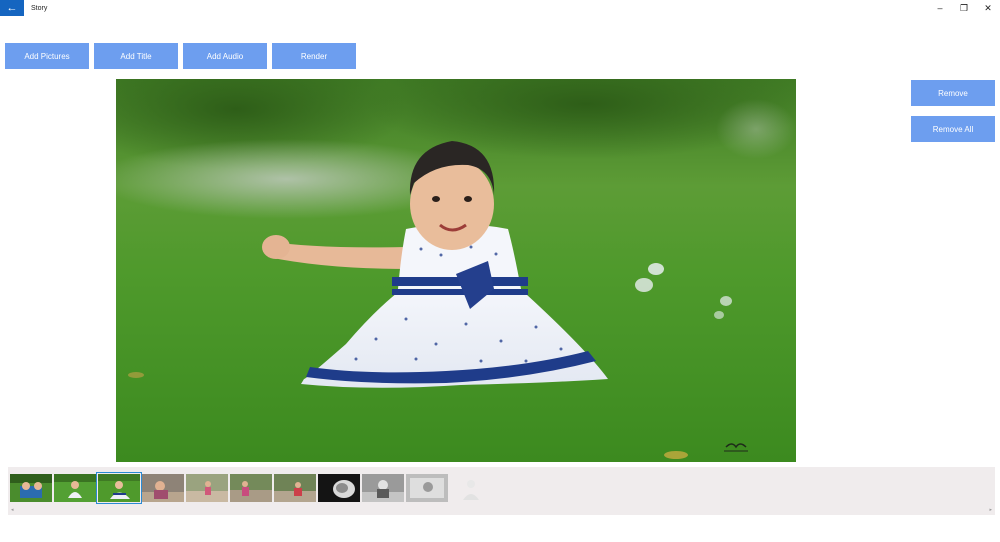 This screenshot has width=1000, height=542. I want to click on back-button: ←, so click(12, 8).